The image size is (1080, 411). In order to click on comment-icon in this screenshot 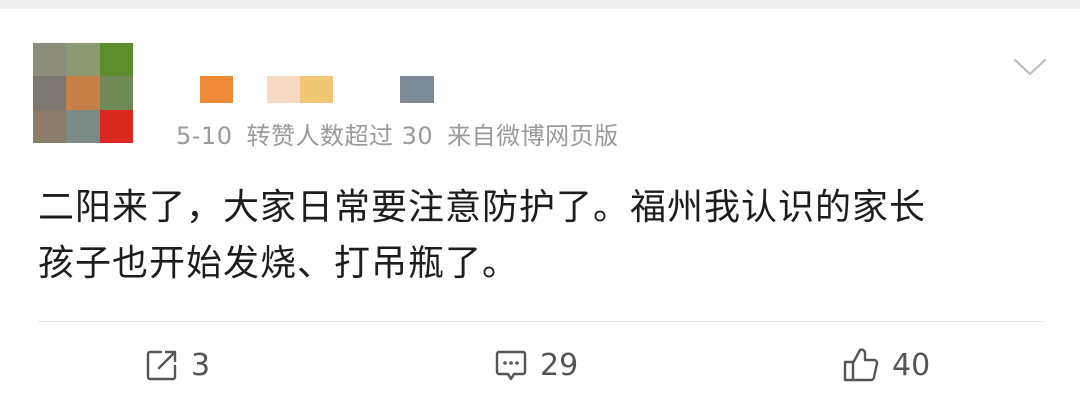, I will do `click(511, 365)`.